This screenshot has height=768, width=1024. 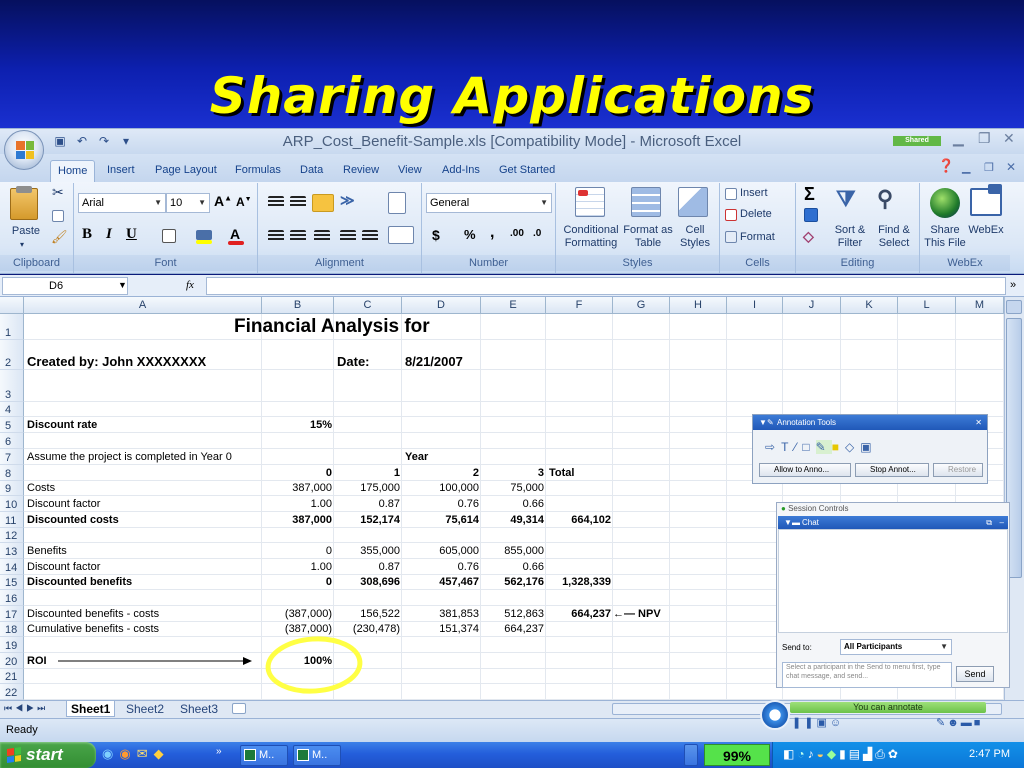 I want to click on customize-qat-icon: ▾, so click(x=126, y=141).